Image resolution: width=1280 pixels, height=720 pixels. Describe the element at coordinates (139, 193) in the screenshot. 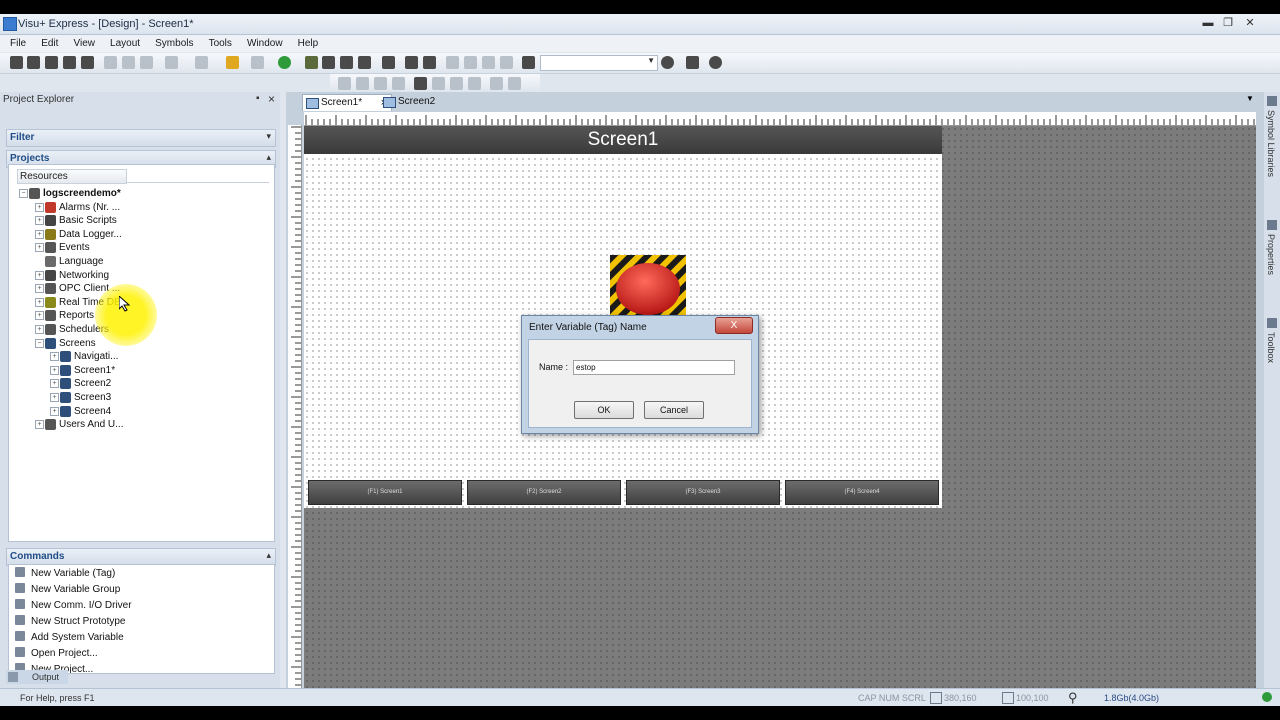

I see `tree-item: − logscreendemo*` at that location.